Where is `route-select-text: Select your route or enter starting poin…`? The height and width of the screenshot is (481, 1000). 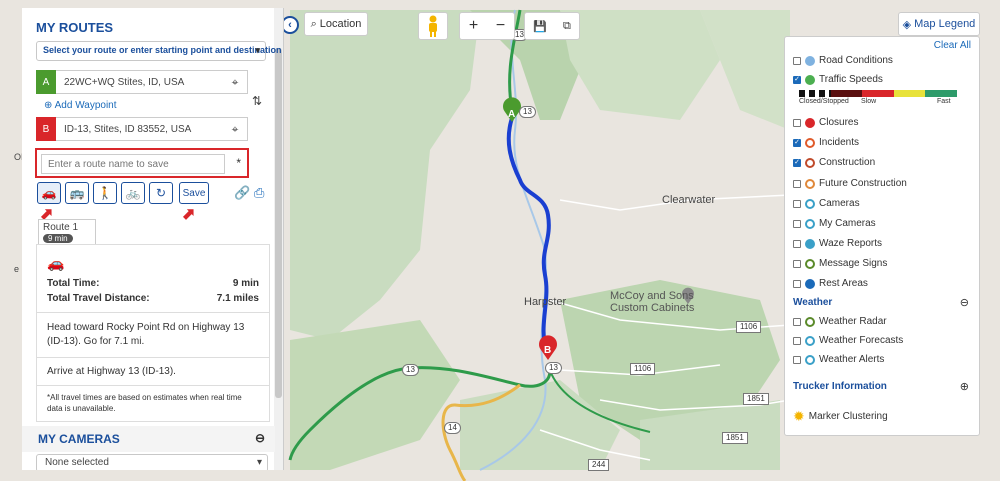
route-select-text: Select your route or enter starting poin… is located at coordinates (162, 50).